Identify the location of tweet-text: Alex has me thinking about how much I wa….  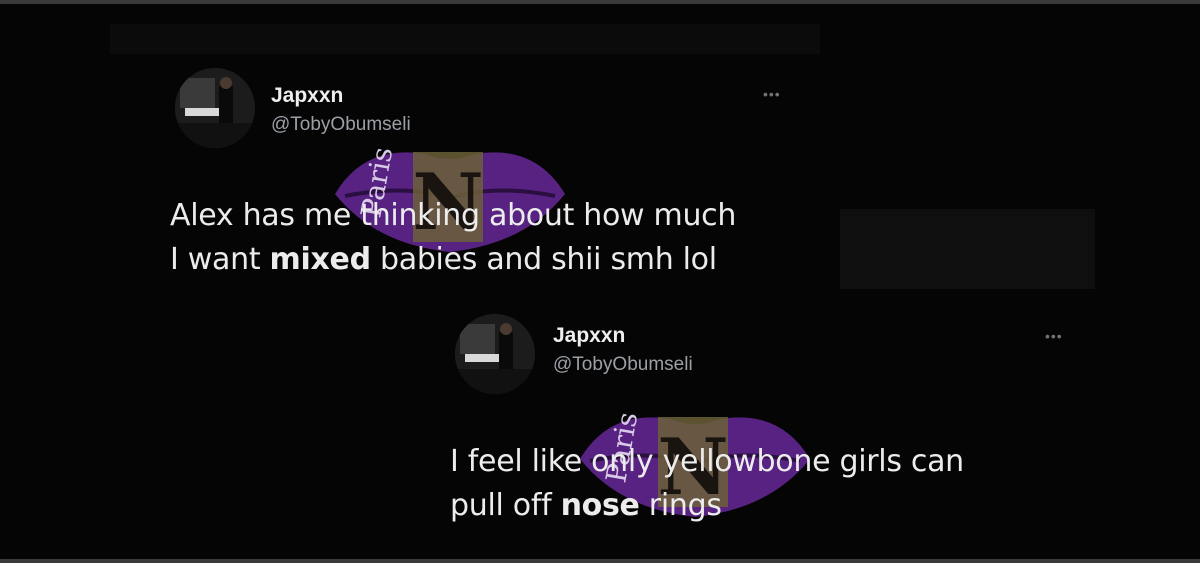
(453, 238).